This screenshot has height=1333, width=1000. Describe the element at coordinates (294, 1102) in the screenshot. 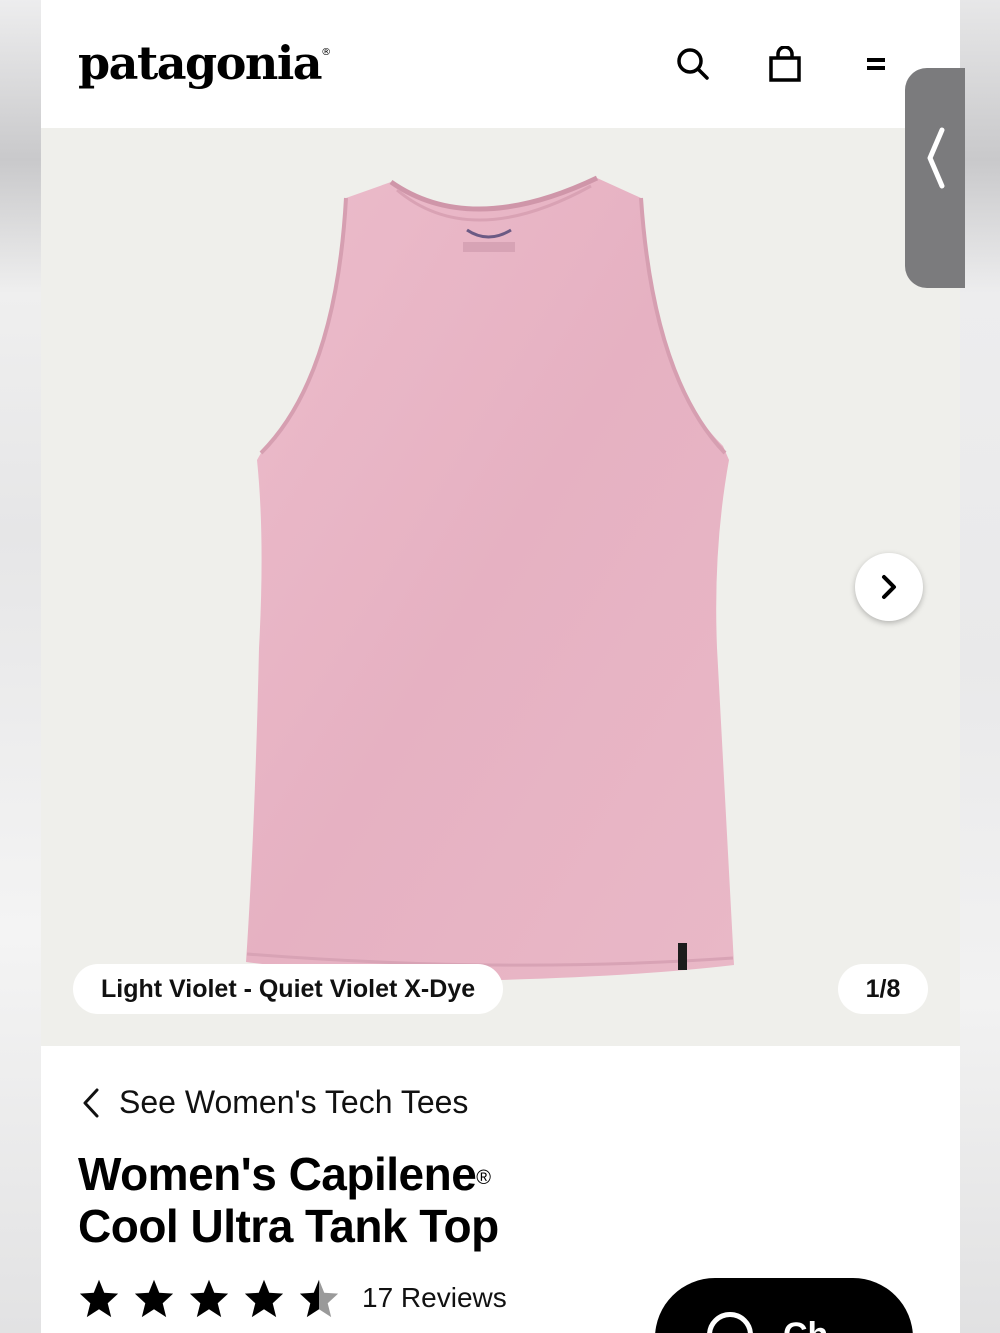

I see `back-link-label: See Women's Tech Tees` at that location.